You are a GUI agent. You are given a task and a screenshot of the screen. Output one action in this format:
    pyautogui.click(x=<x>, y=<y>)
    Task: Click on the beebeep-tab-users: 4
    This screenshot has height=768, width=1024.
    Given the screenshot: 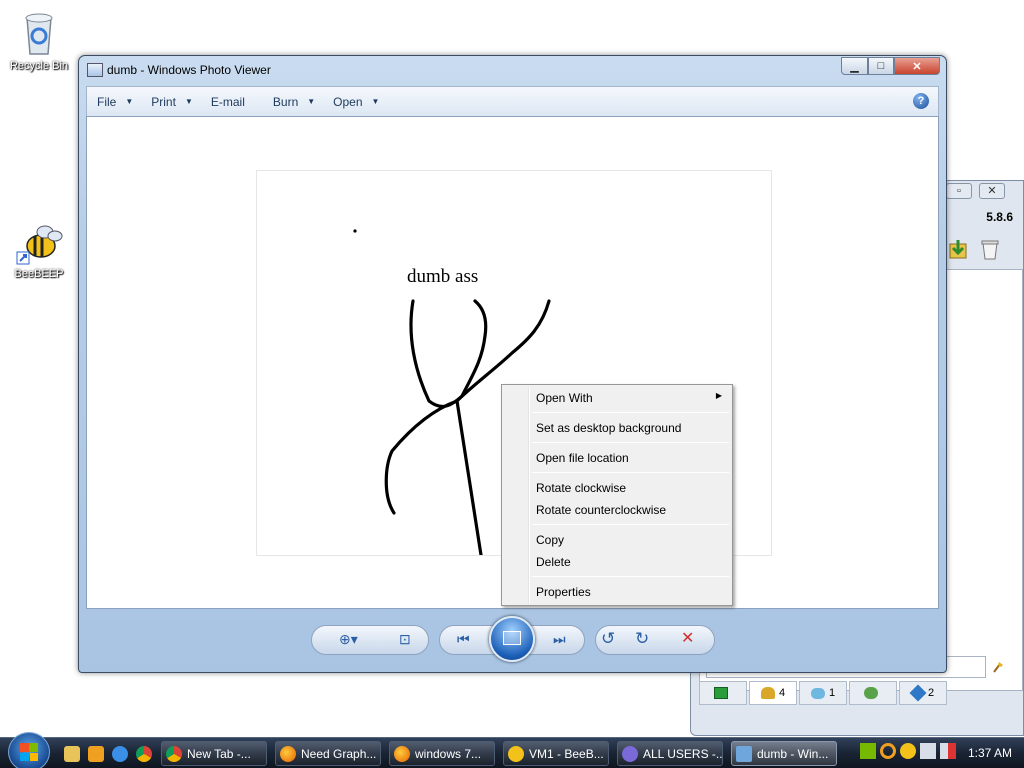 What is the action you would take?
    pyautogui.click(x=773, y=693)
    